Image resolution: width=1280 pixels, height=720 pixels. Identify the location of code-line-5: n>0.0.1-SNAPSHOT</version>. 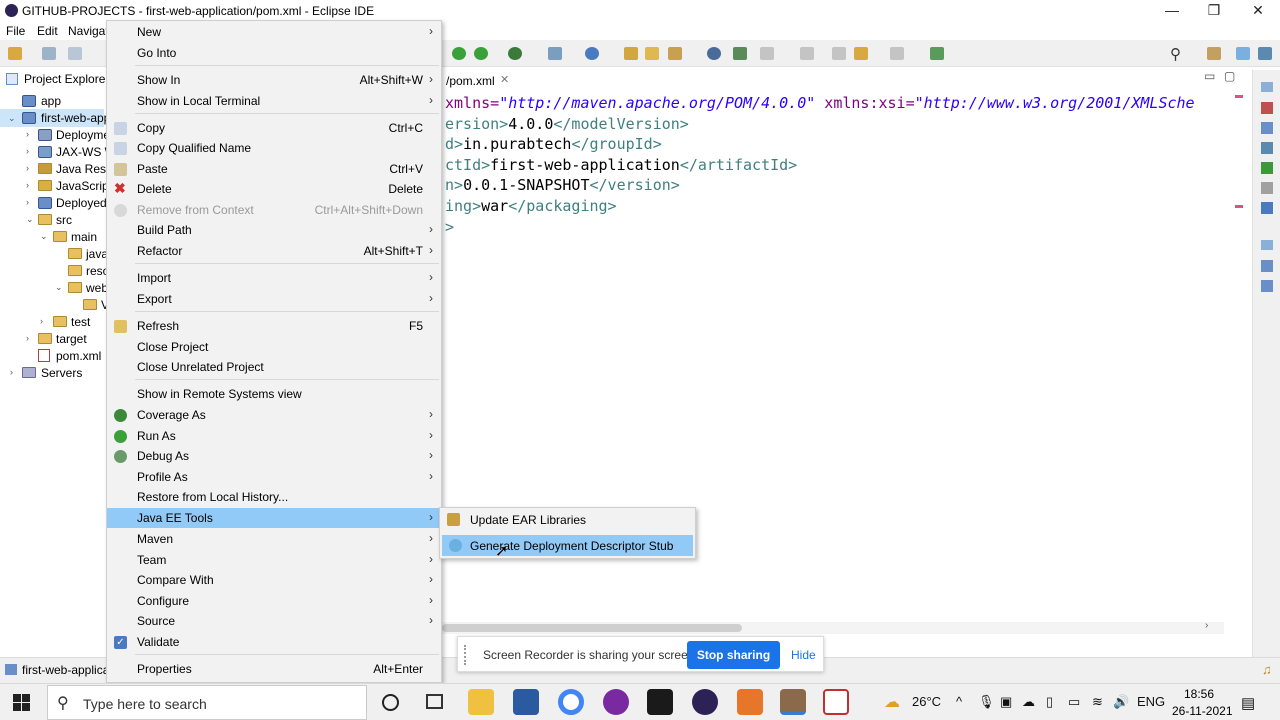
(562, 185).